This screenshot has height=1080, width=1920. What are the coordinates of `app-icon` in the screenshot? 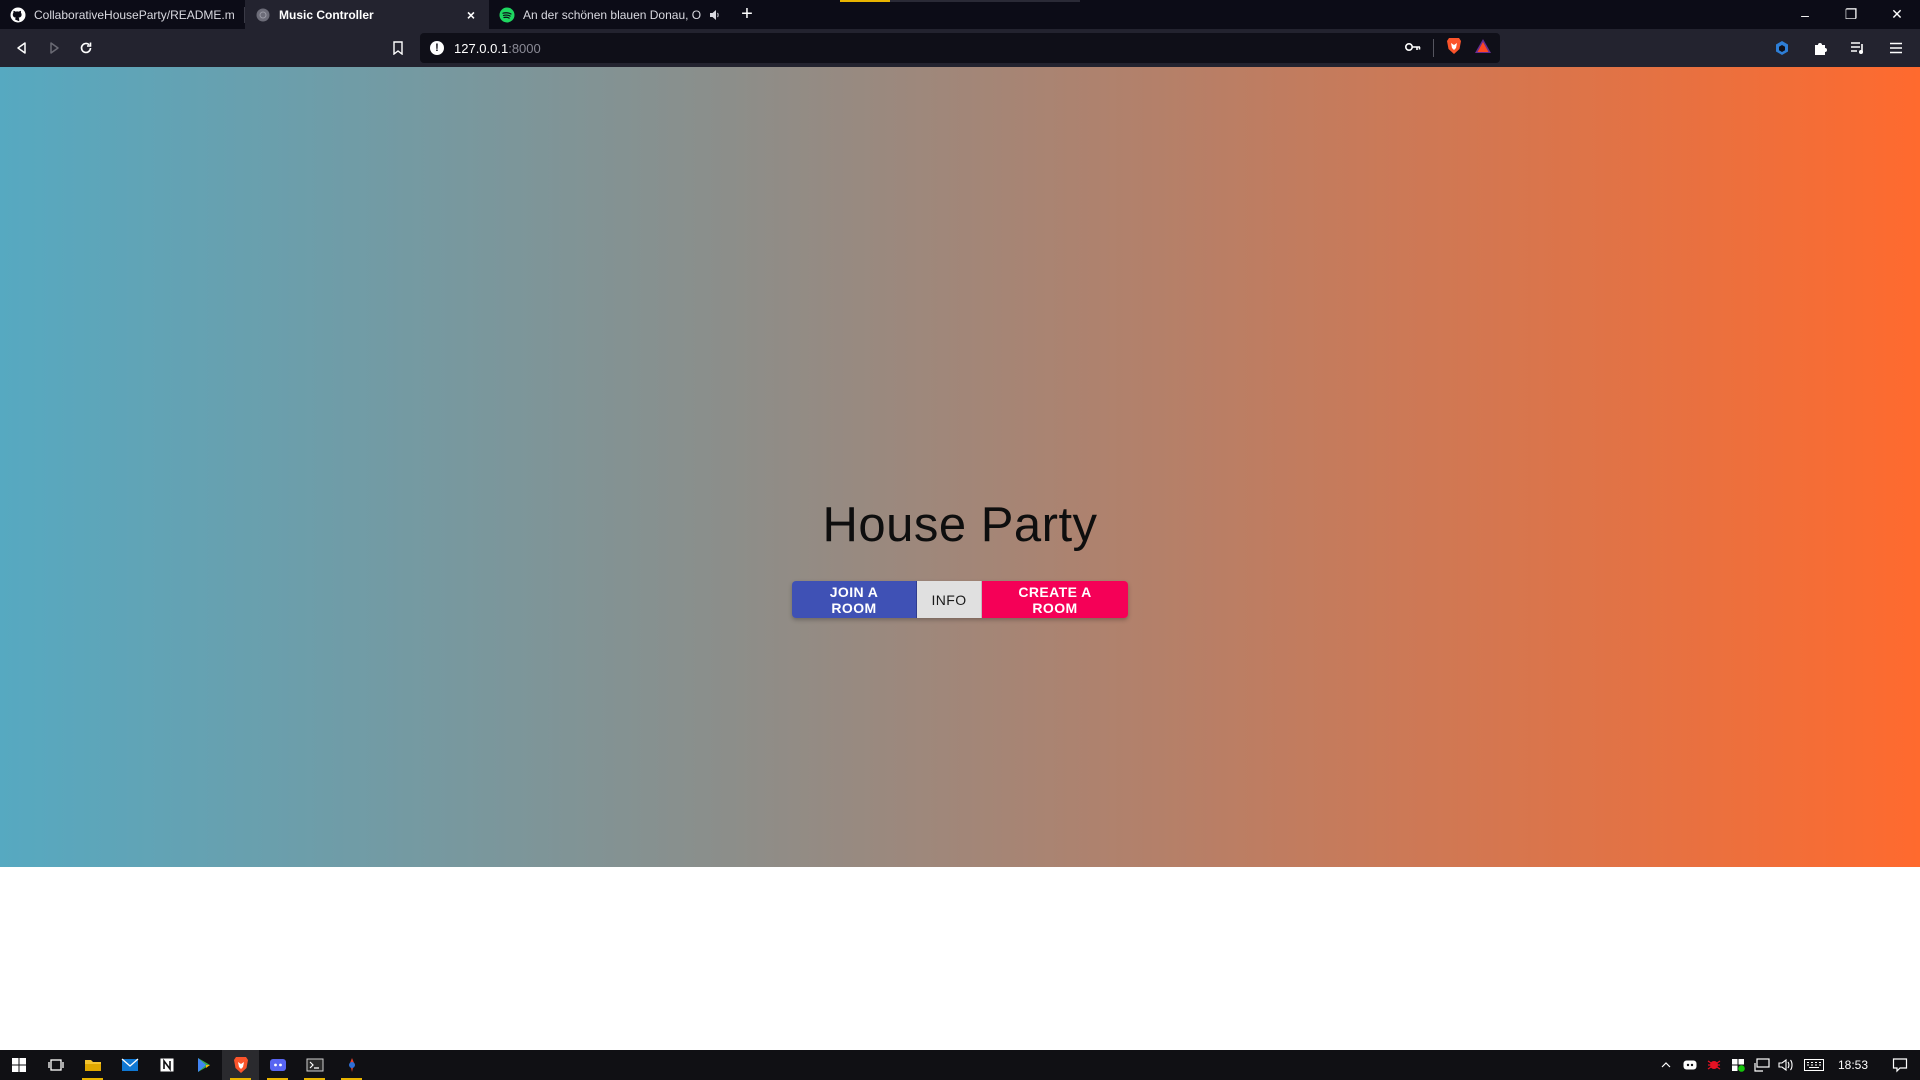 It's located at (351, 1065).